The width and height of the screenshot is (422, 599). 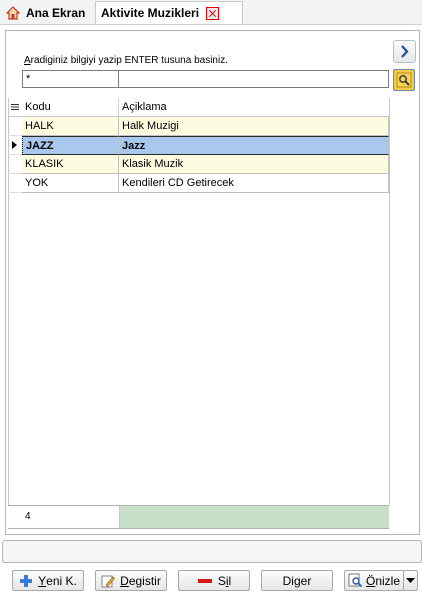 I want to click on preview-button: Önizle, so click(x=374, y=580).